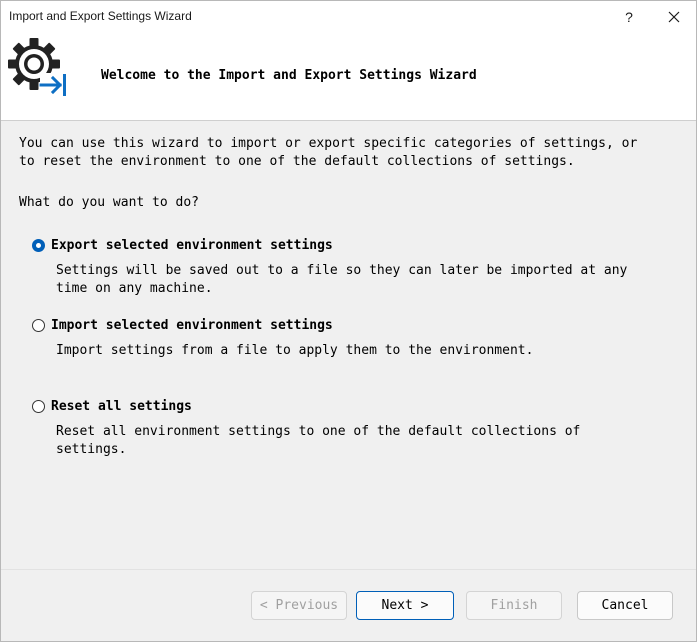 This screenshot has height=642, width=697. Describe the element at coordinates (192, 245) in the screenshot. I see `export-option-label: Export selected environment settings` at that location.